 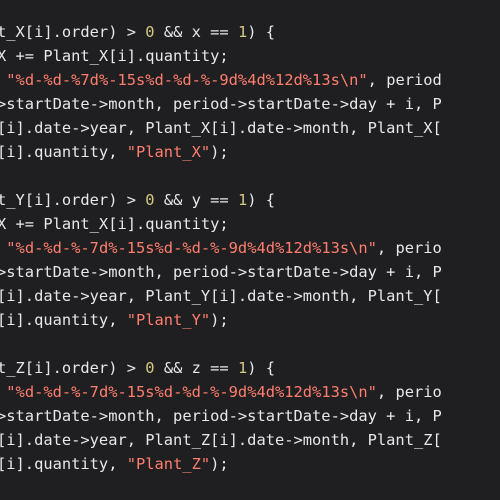 What do you see at coordinates (73, 32) in the screenshot?
I see `code-token: t_X[i].order) >` at bounding box center [73, 32].